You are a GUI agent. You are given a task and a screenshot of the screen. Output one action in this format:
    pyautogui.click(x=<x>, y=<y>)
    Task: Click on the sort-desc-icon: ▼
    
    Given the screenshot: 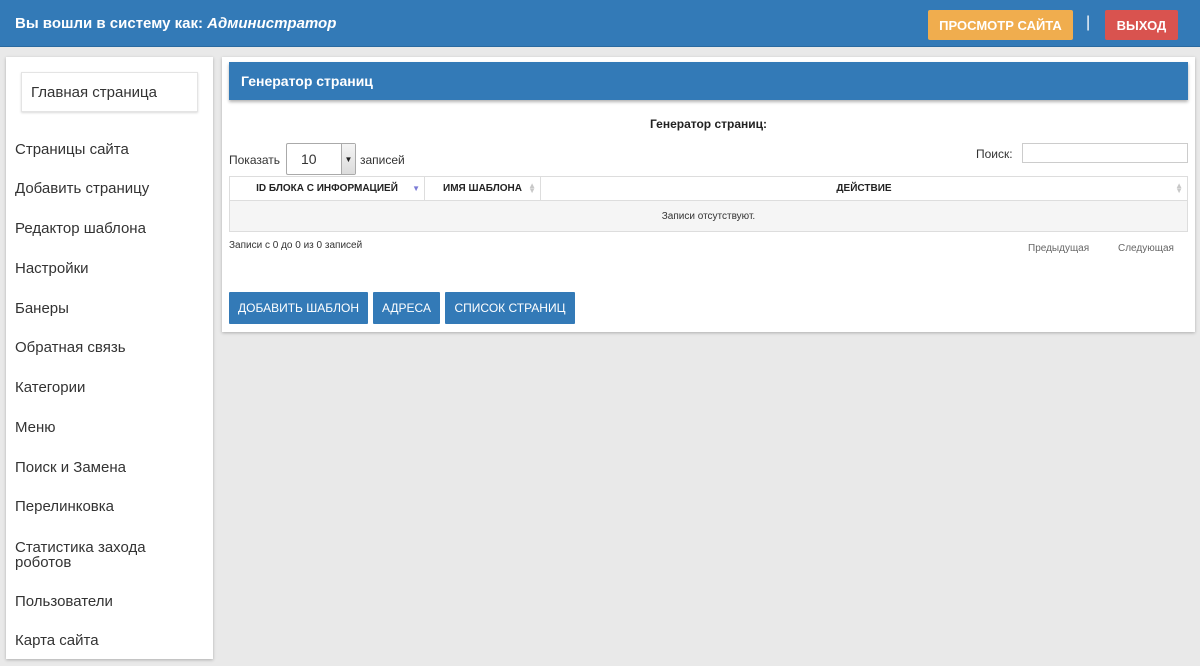 What is the action you would take?
    pyautogui.click(x=416, y=188)
    